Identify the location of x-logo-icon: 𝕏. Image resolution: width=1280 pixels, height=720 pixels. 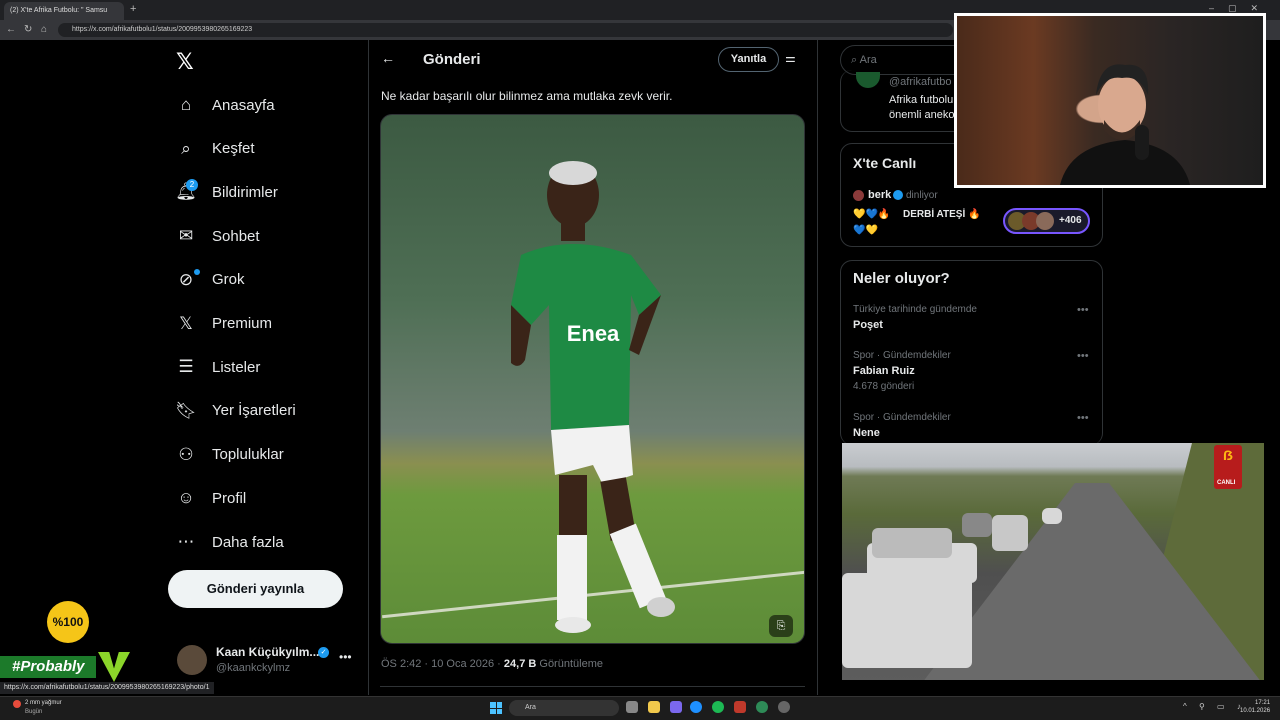
(185, 62).